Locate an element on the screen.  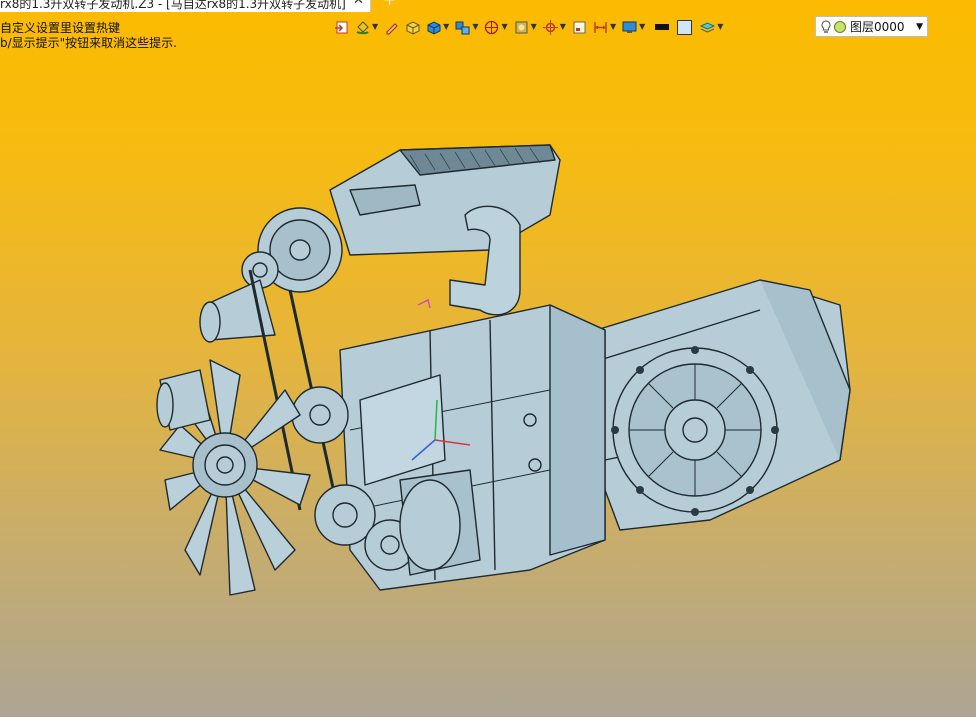
target-snap-button: ▼ is located at coordinates (554, 27).